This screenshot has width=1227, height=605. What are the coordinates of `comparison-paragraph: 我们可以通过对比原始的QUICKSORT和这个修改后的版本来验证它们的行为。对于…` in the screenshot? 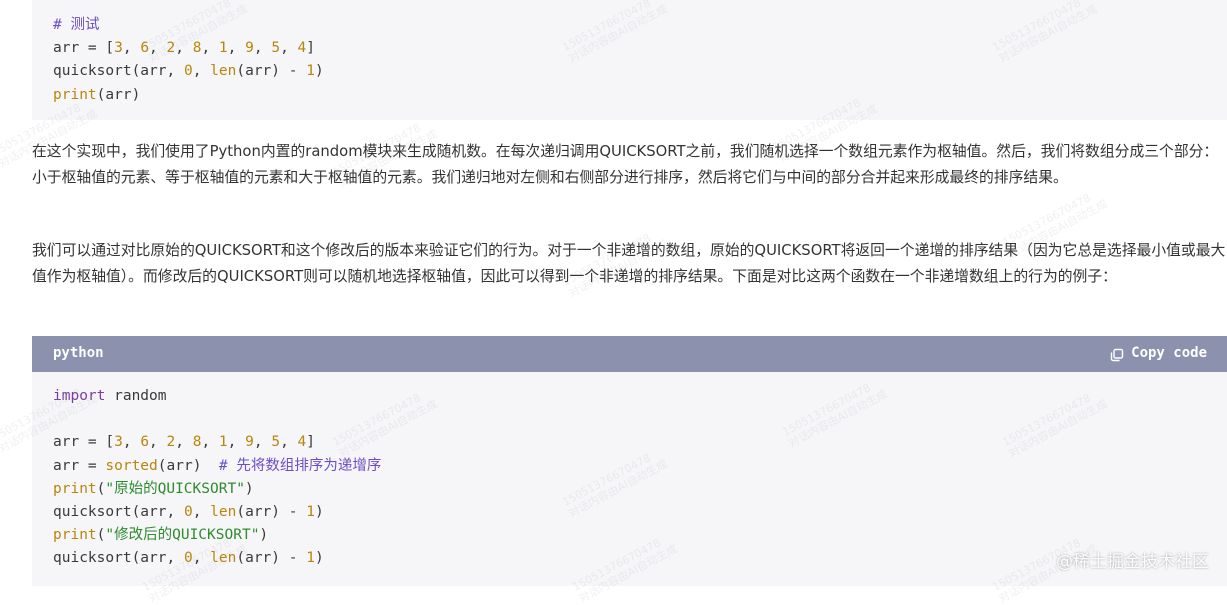 It's located at (629, 263).